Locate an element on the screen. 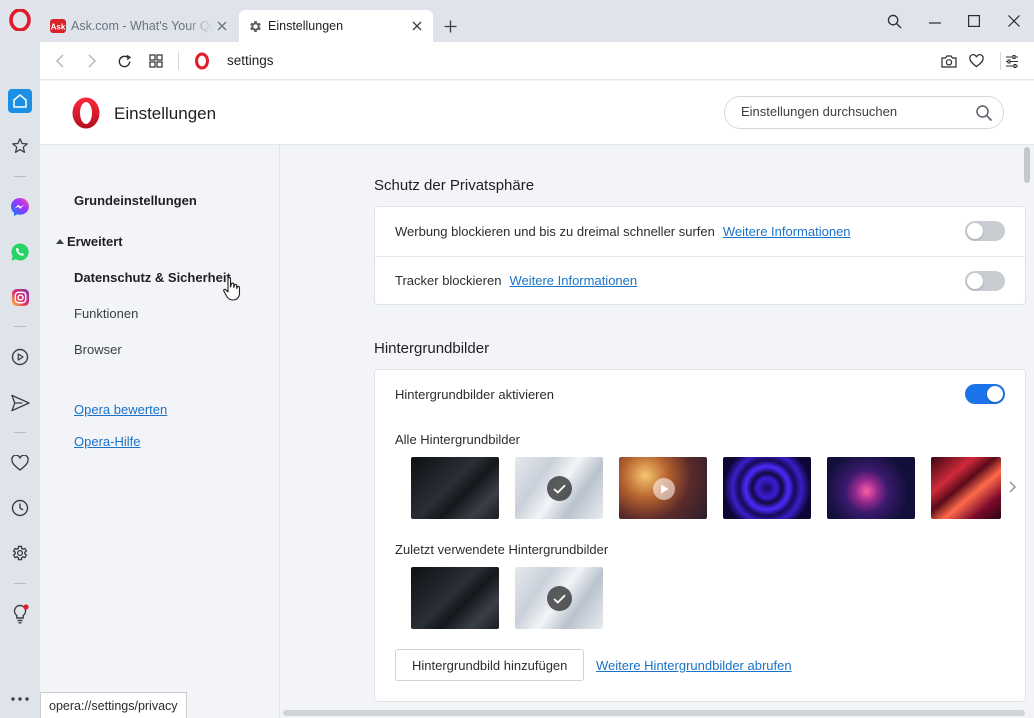 This screenshot has height=718, width=1034. ad-block-more-info-link: Weitere Informationen is located at coordinates (787, 231).